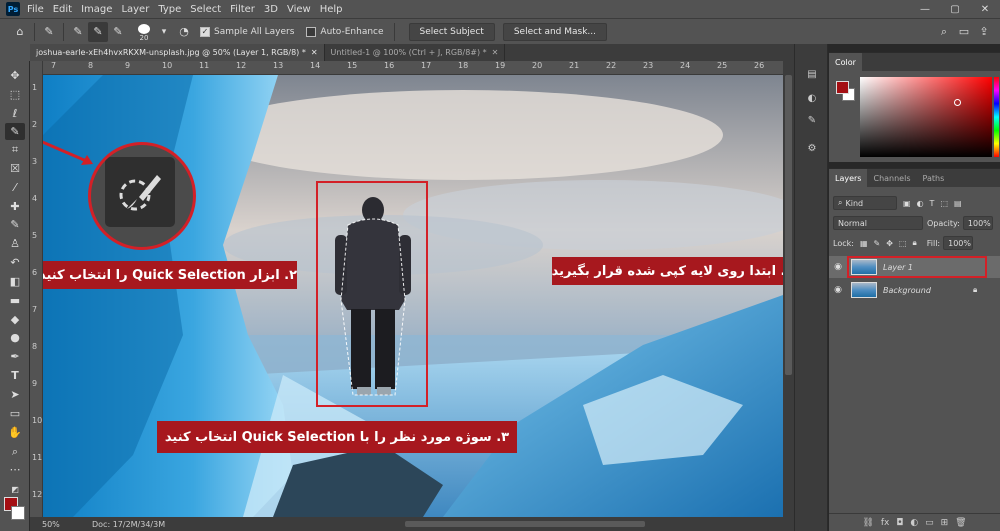  What do you see at coordinates (15, 413) in the screenshot?
I see `rectangle-tool-icon: ▭` at bounding box center [15, 413].